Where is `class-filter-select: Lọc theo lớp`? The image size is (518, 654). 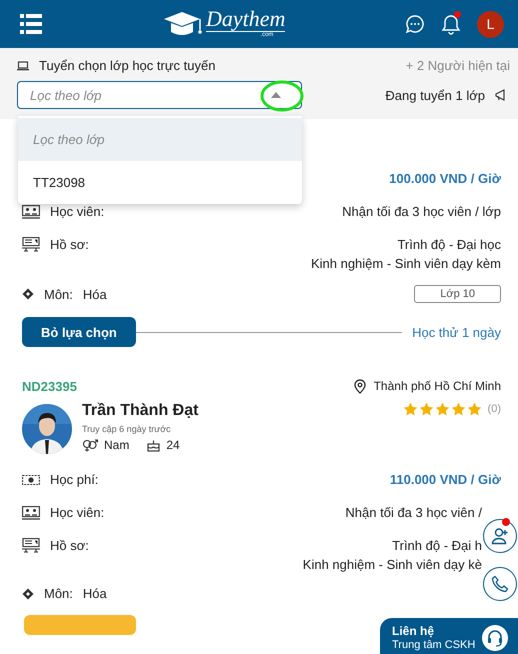 class-filter-select: Lọc theo lớp is located at coordinates (159, 95).